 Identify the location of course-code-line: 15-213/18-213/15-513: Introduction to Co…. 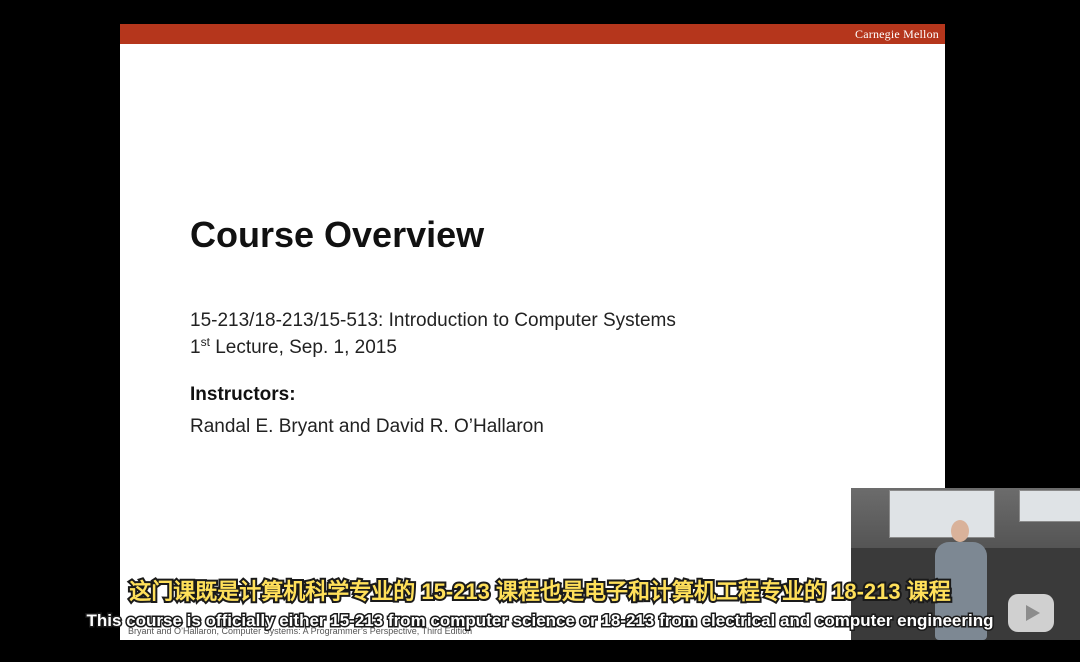
(433, 320).